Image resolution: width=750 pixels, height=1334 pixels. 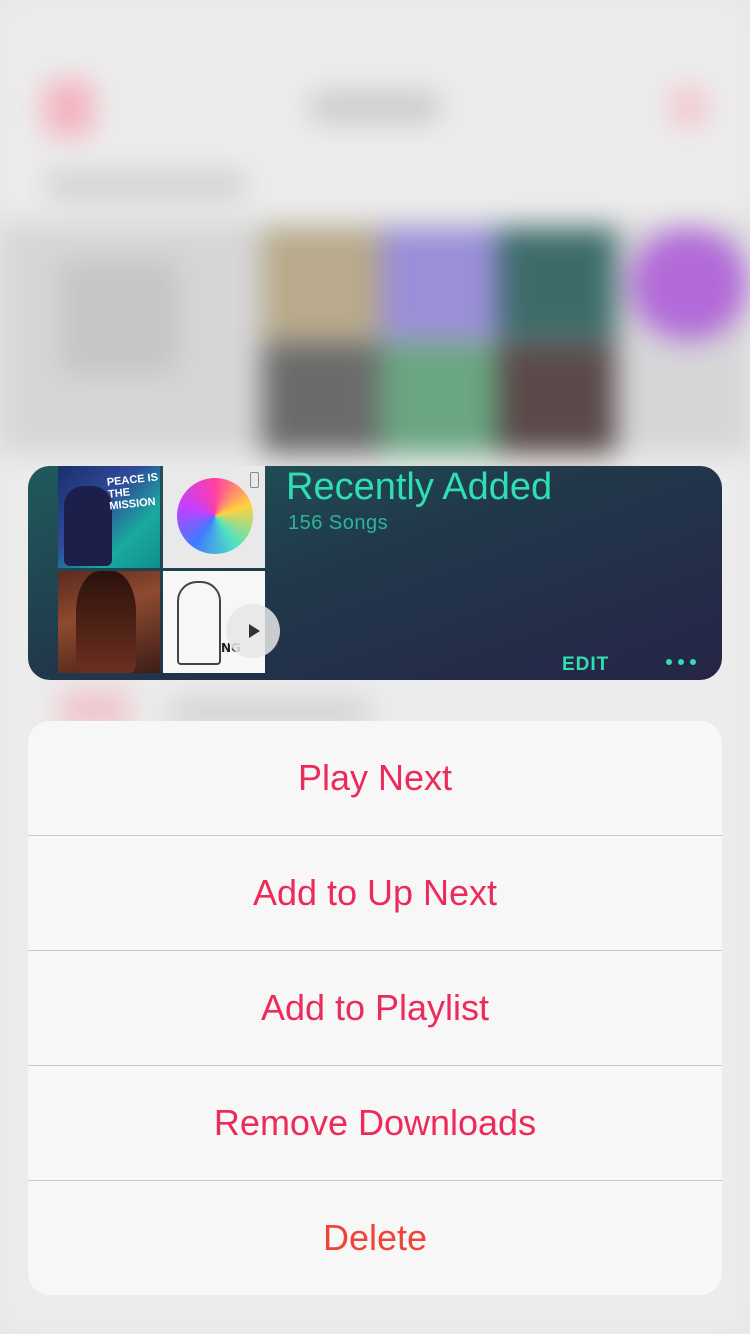 What do you see at coordinates (375, 1238) in the screenshot?
I see `delete-button: Delete` at bounding box center [375, 1238].